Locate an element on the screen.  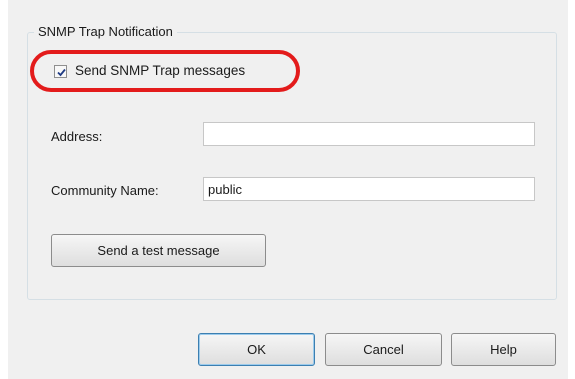
ok-button: OK is located at coordinates (256, 349).